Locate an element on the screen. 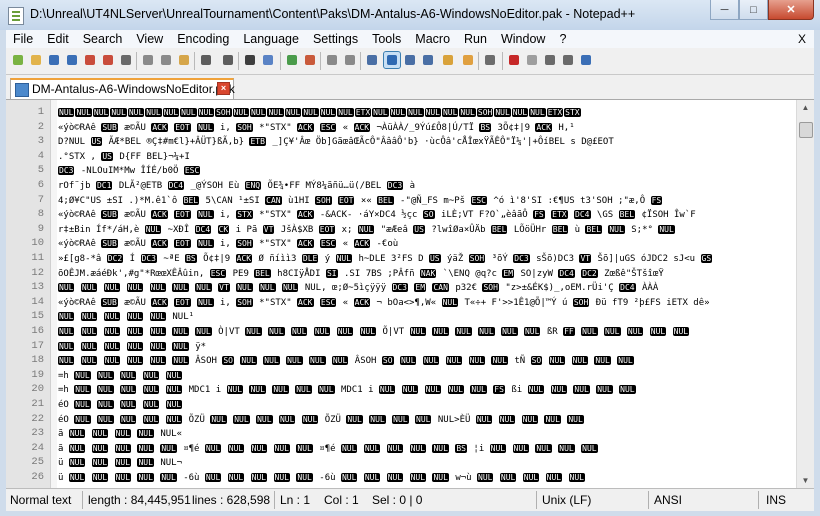  sync-horizontal-icon is located at coordinates (350, 60).